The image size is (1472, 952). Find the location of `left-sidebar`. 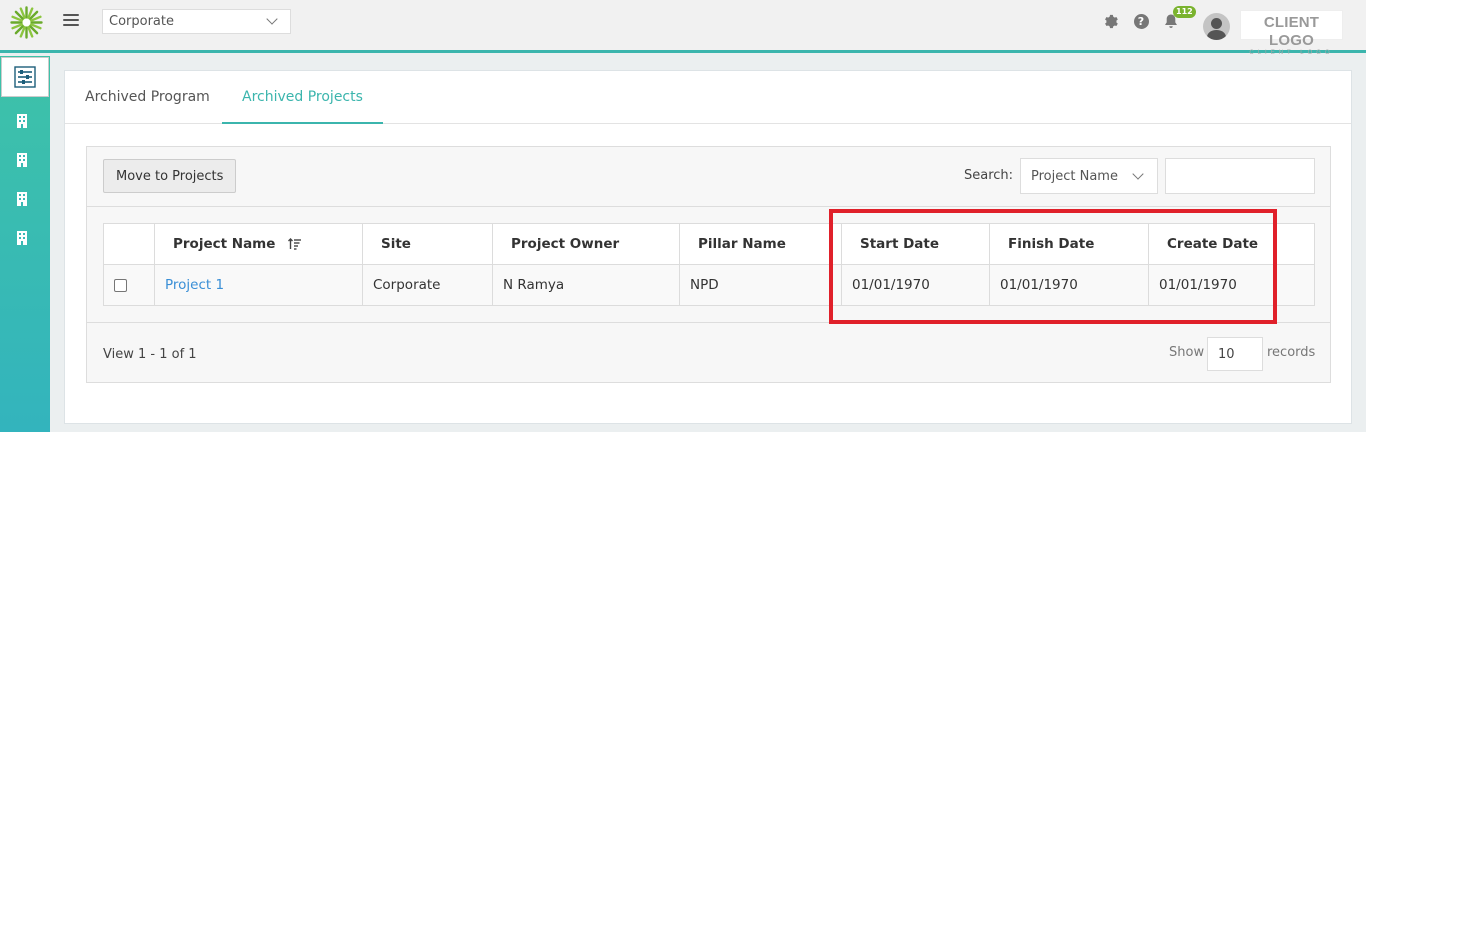

left-sidebar is located at coordinates (25, 244).